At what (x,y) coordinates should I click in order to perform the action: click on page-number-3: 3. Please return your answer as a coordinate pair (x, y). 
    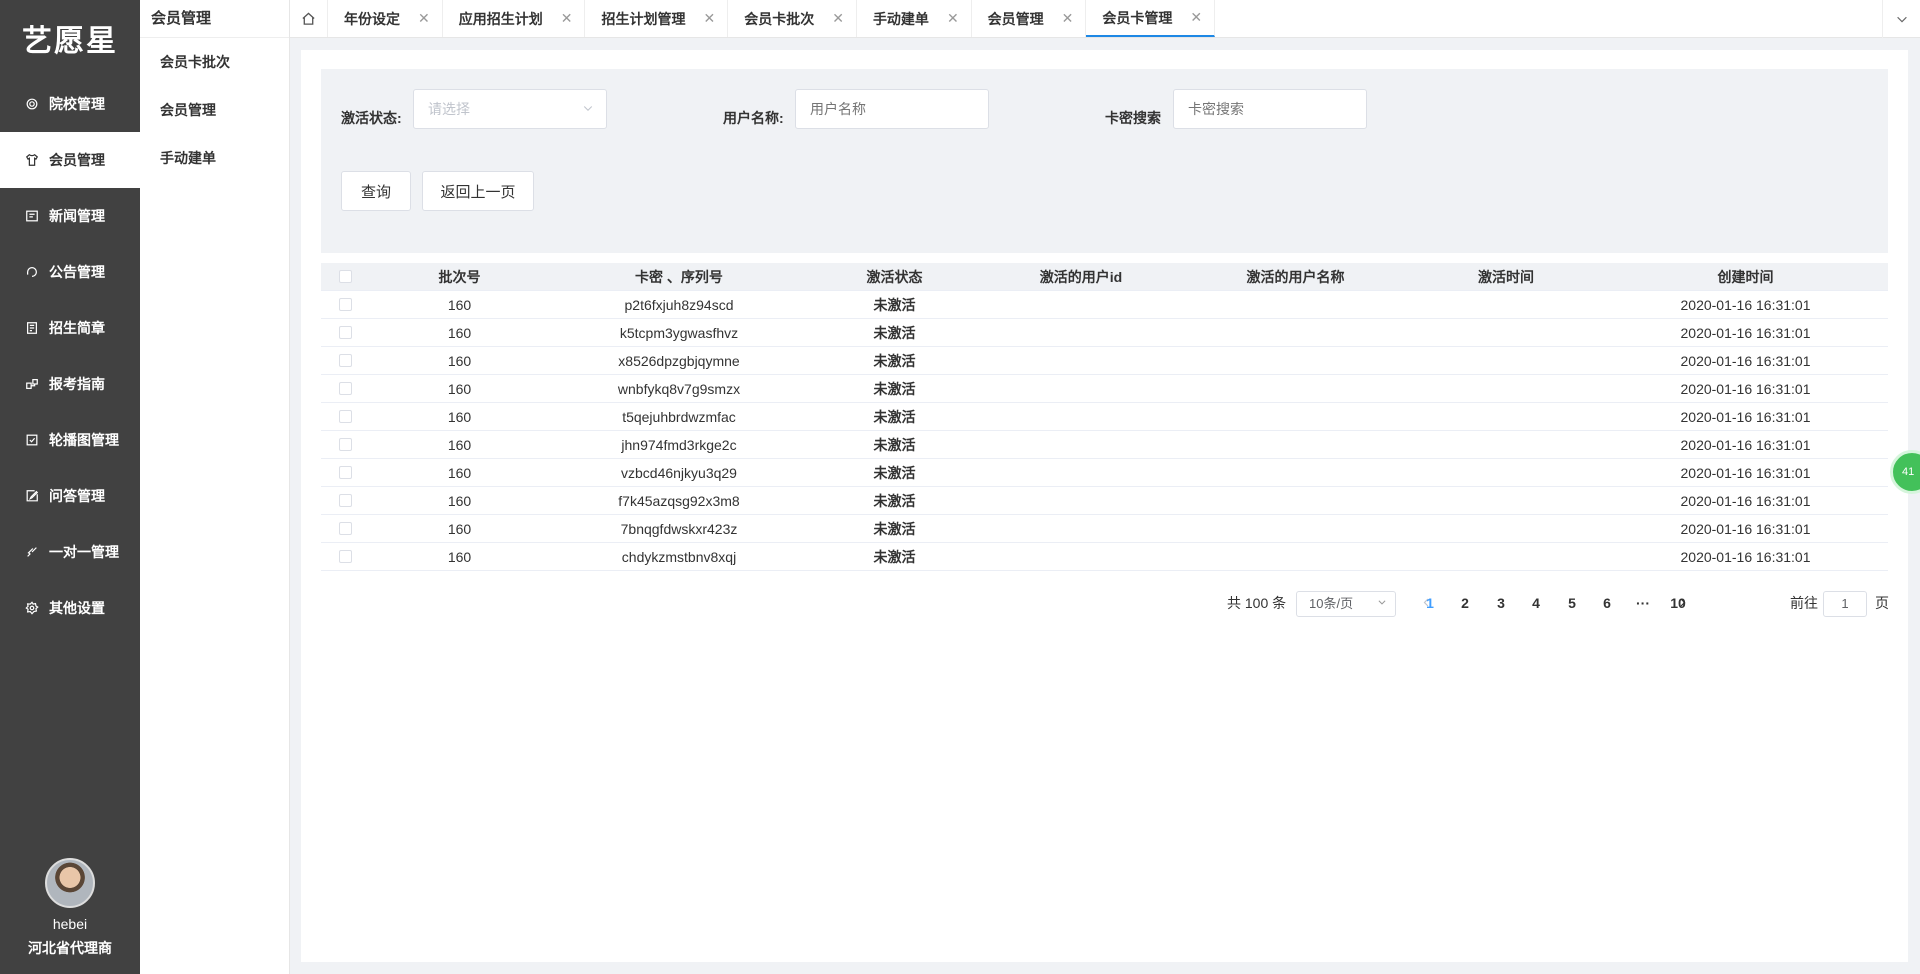
    Looking at the image, I should click on (1501, 603).